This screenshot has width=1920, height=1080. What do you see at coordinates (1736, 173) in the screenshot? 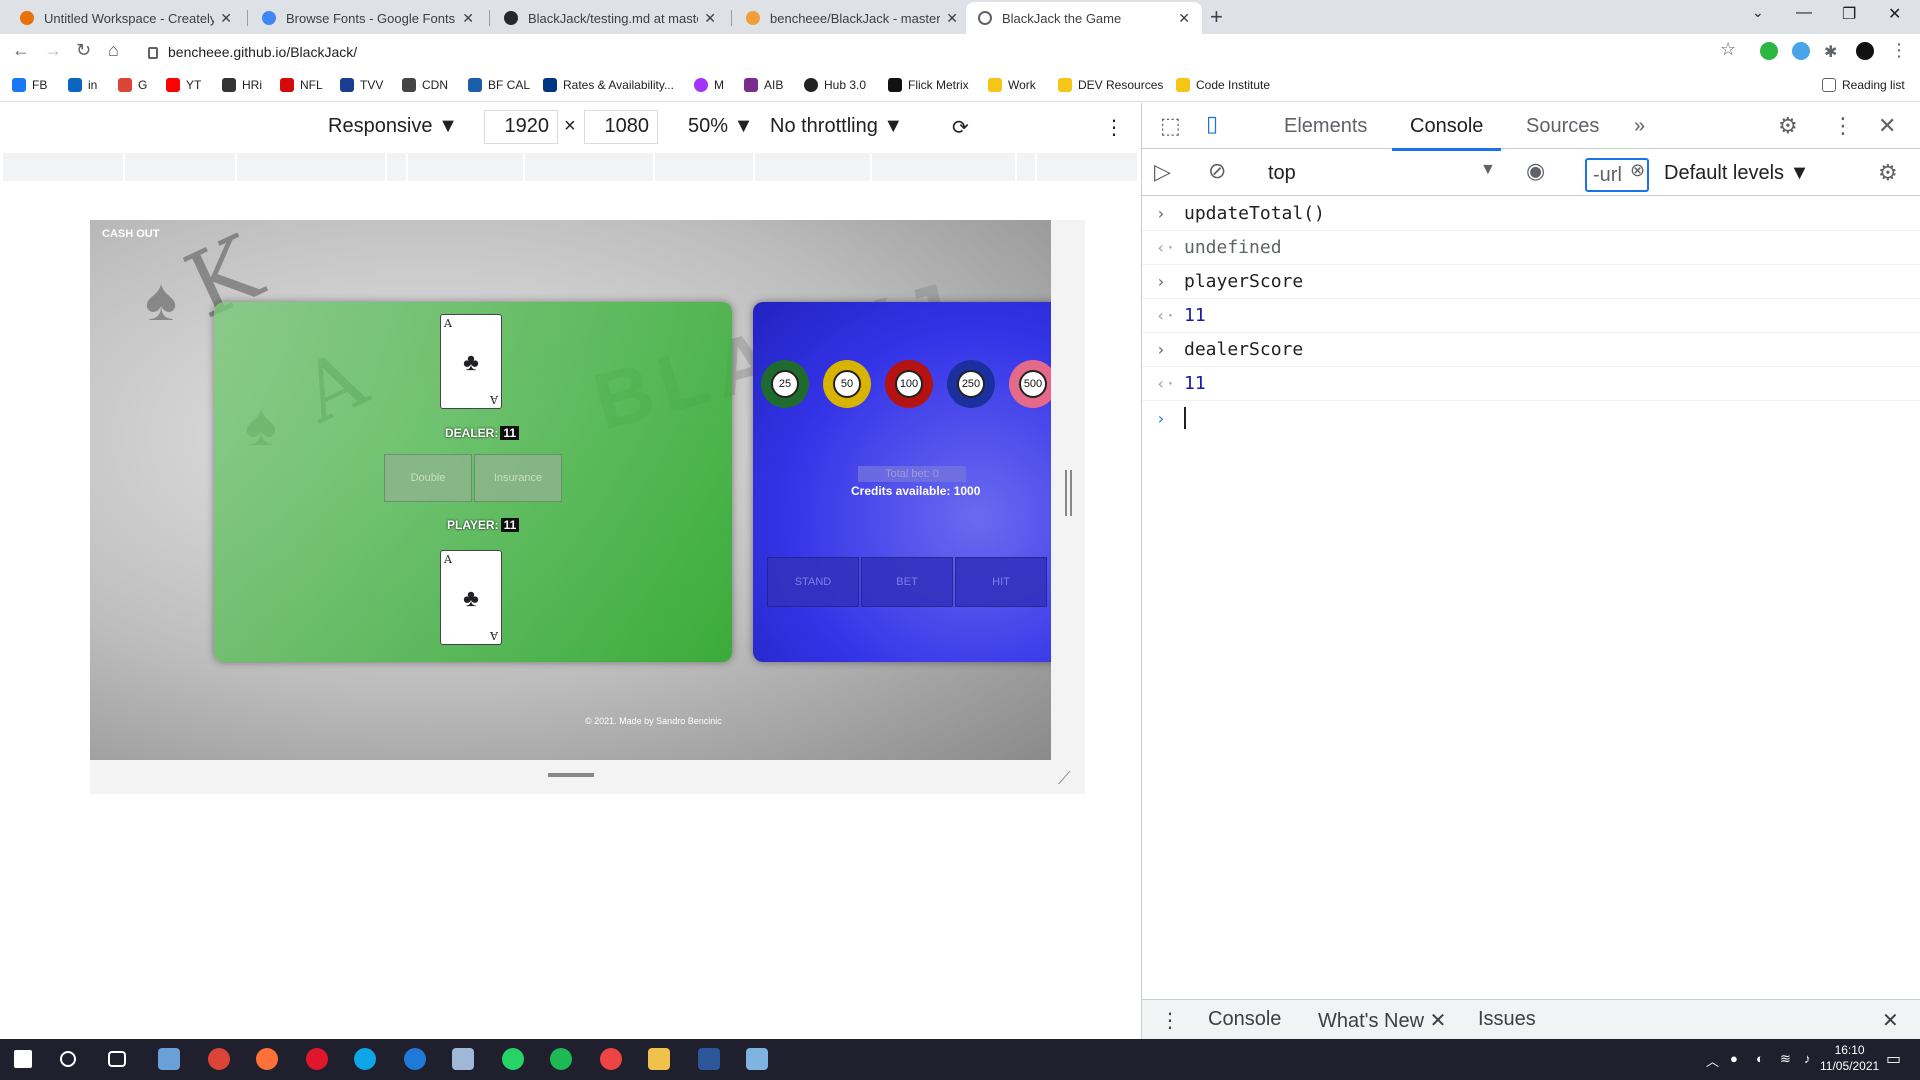
I see `log-levels-select: Default levels ▼` at bounding box center [1736, 173].